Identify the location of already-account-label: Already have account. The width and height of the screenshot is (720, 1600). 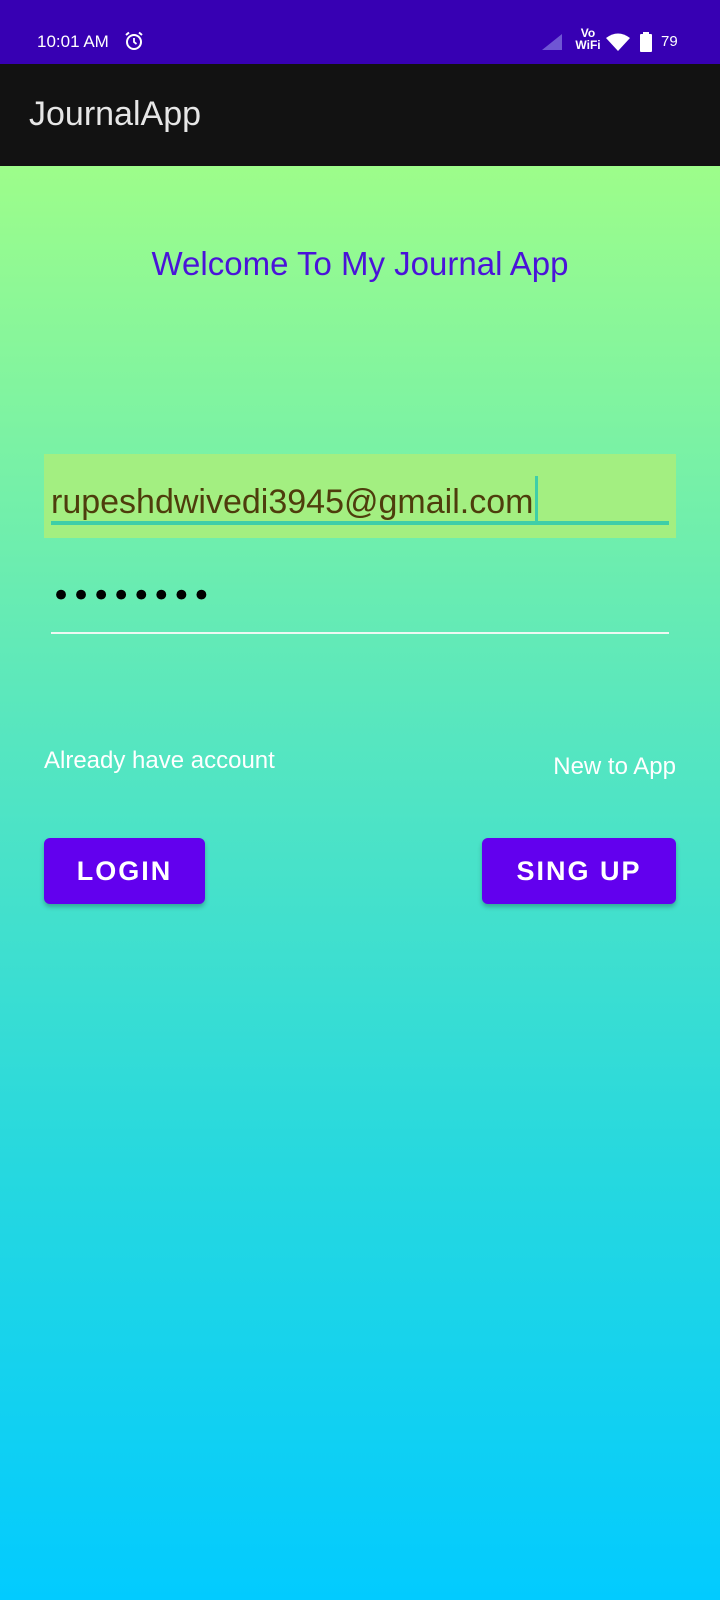
(159, 760).